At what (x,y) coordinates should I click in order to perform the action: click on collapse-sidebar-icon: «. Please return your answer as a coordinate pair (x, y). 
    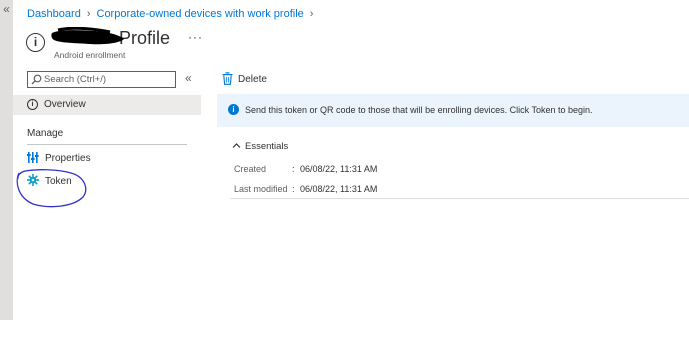
    Looking at the image, I should click on (188, 78).